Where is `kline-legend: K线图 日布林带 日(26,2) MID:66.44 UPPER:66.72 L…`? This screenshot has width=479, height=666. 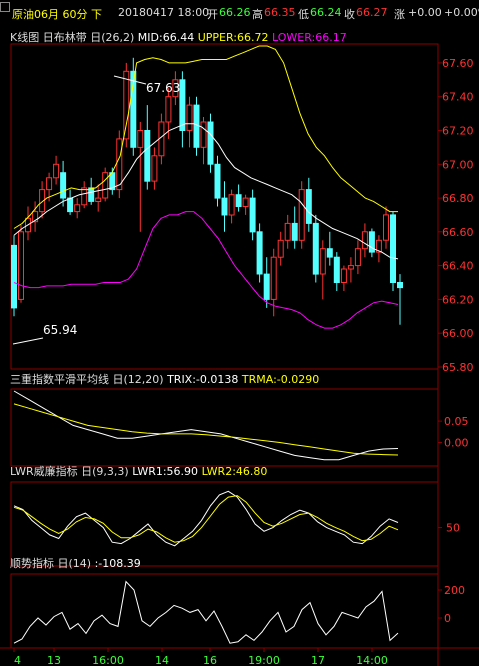
kline-legend: K线图 日布林带 日(26,2) MID:66.44 UPPER:66.72 L… is located at coordinates (178, 38).